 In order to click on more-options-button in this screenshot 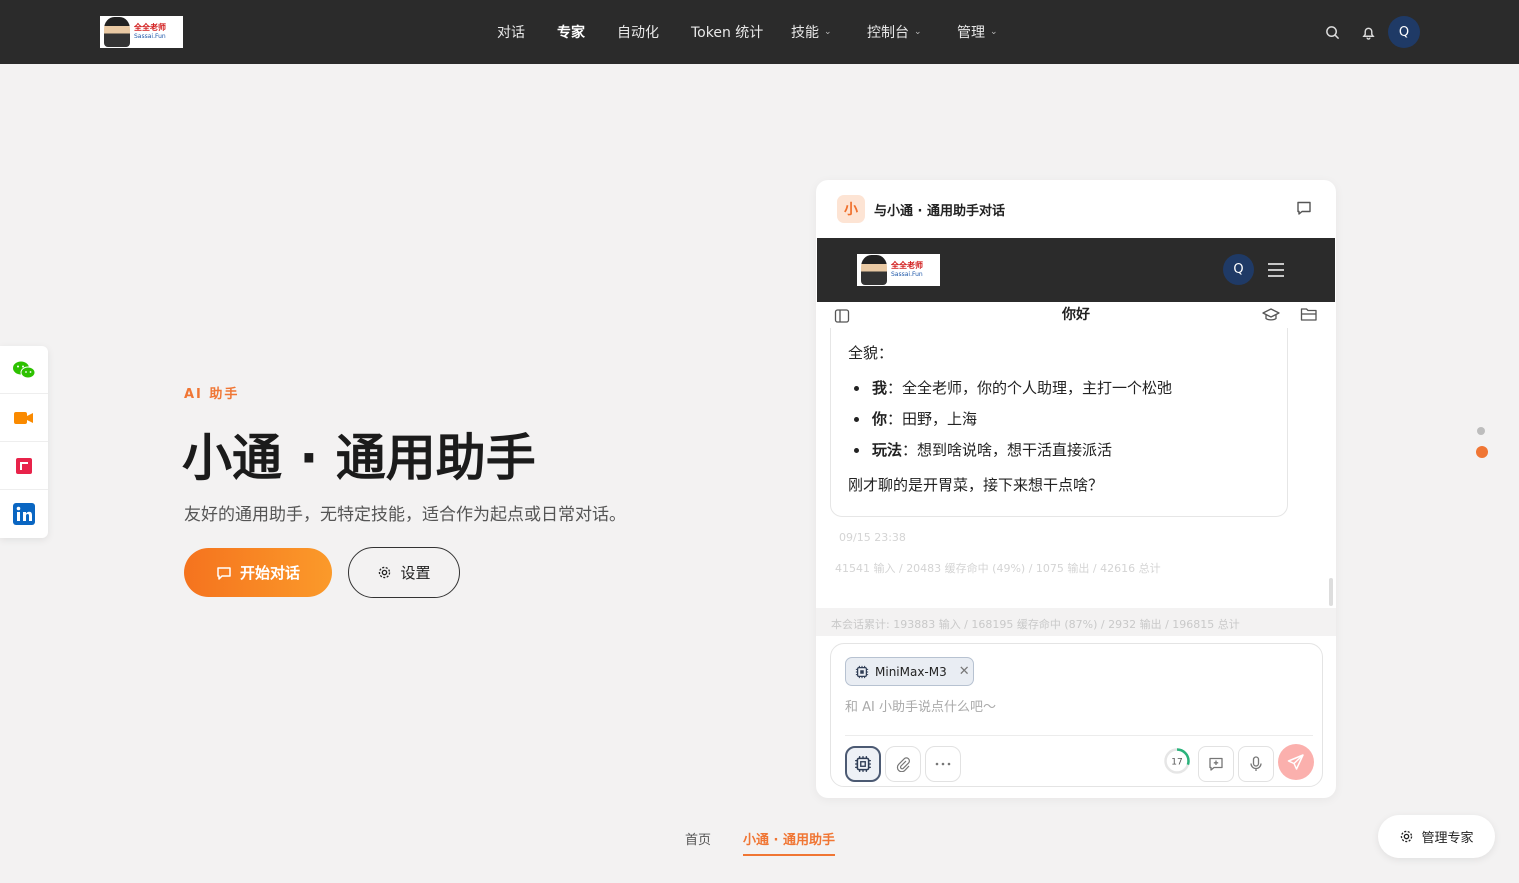, I will do `click(943, 764)`.